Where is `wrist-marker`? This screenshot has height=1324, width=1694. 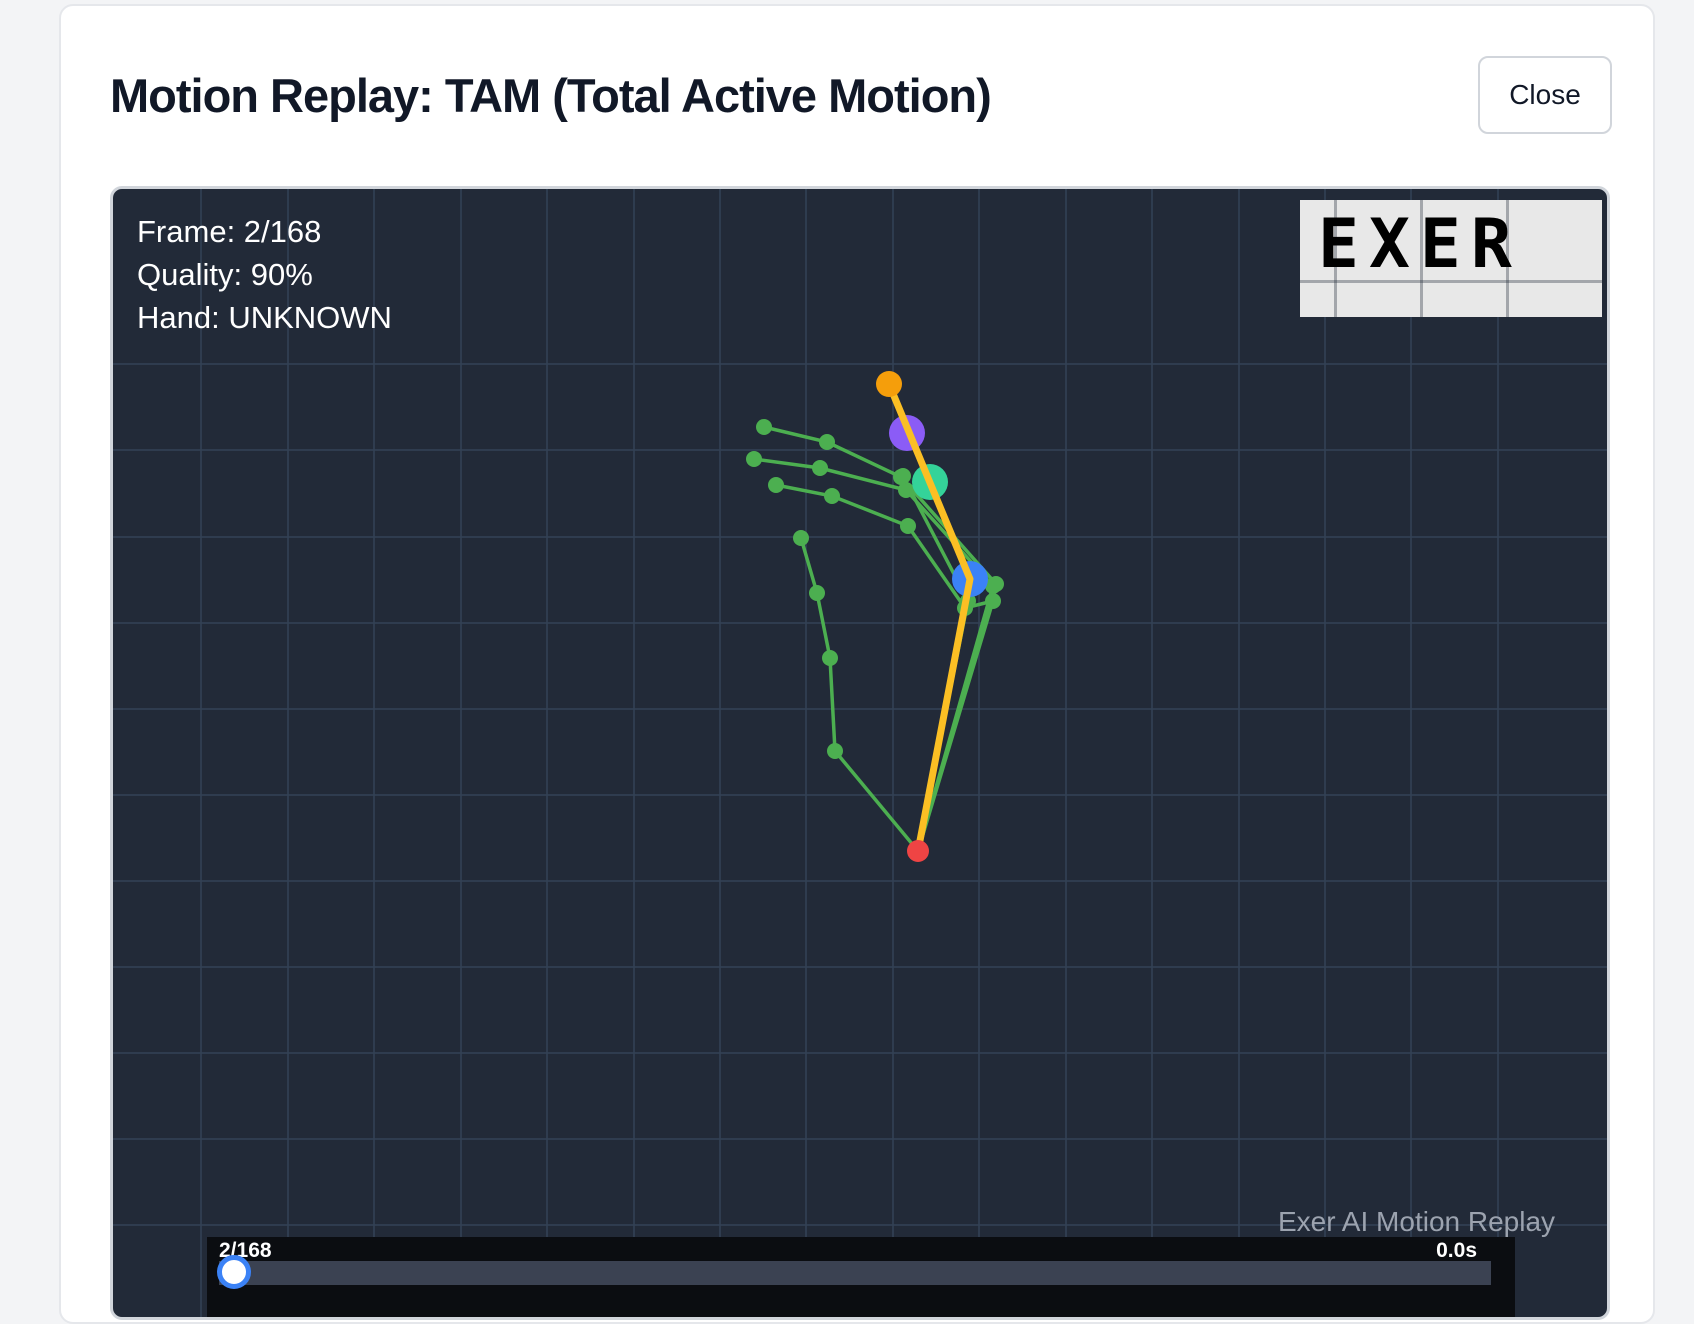 wrist-marker is located at coordinates (918, 851).